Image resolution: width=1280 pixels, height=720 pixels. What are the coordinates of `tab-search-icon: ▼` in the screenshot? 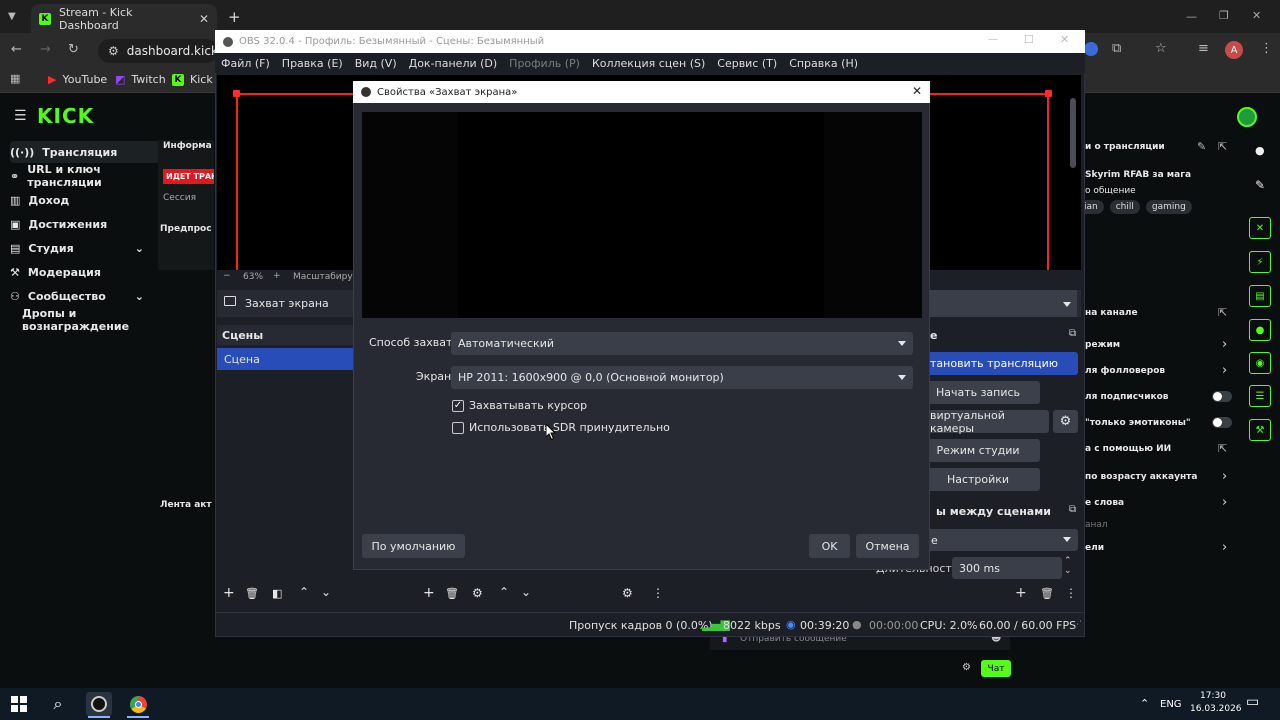 It's located at (12, 15).